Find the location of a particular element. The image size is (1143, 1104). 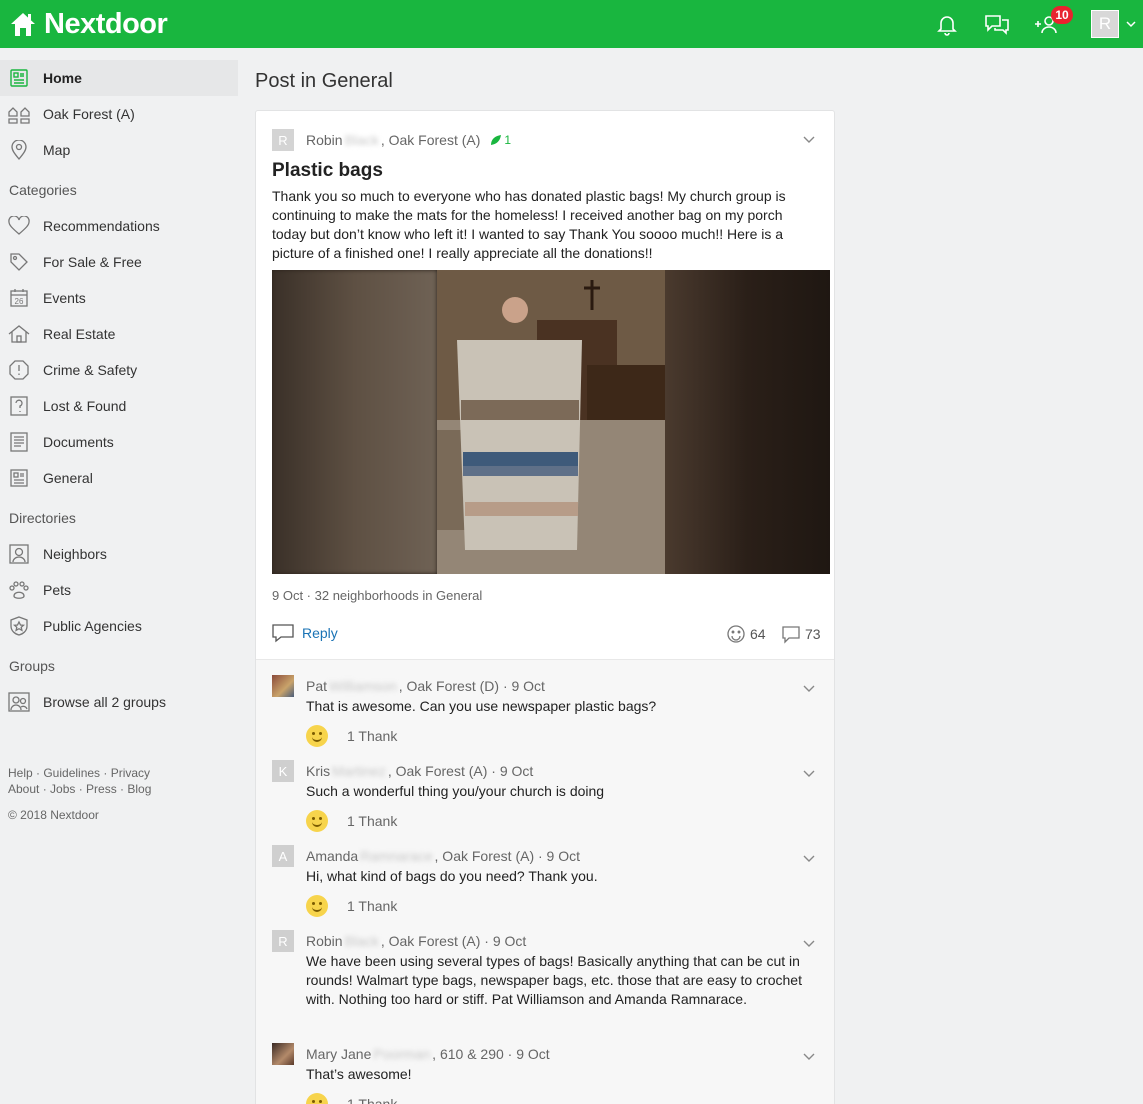

photo-blur-right is located at coordinates (747, 422).